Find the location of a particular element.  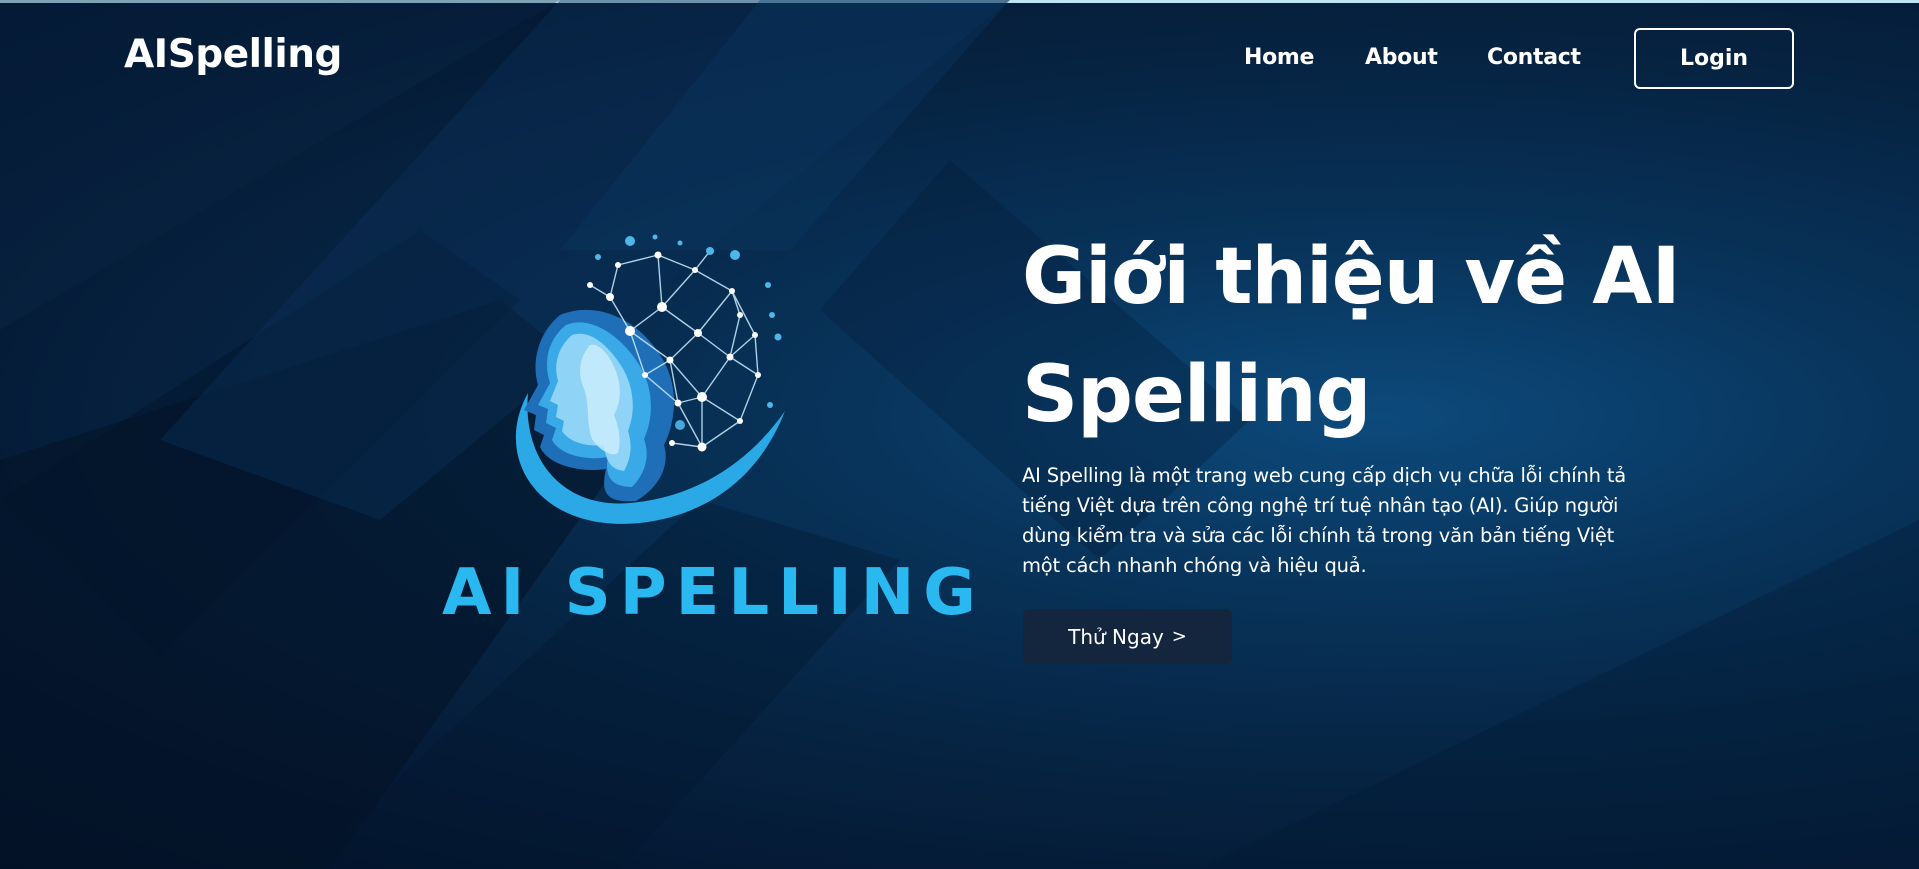

nav-about: About is located at coordinates (1401, 57).